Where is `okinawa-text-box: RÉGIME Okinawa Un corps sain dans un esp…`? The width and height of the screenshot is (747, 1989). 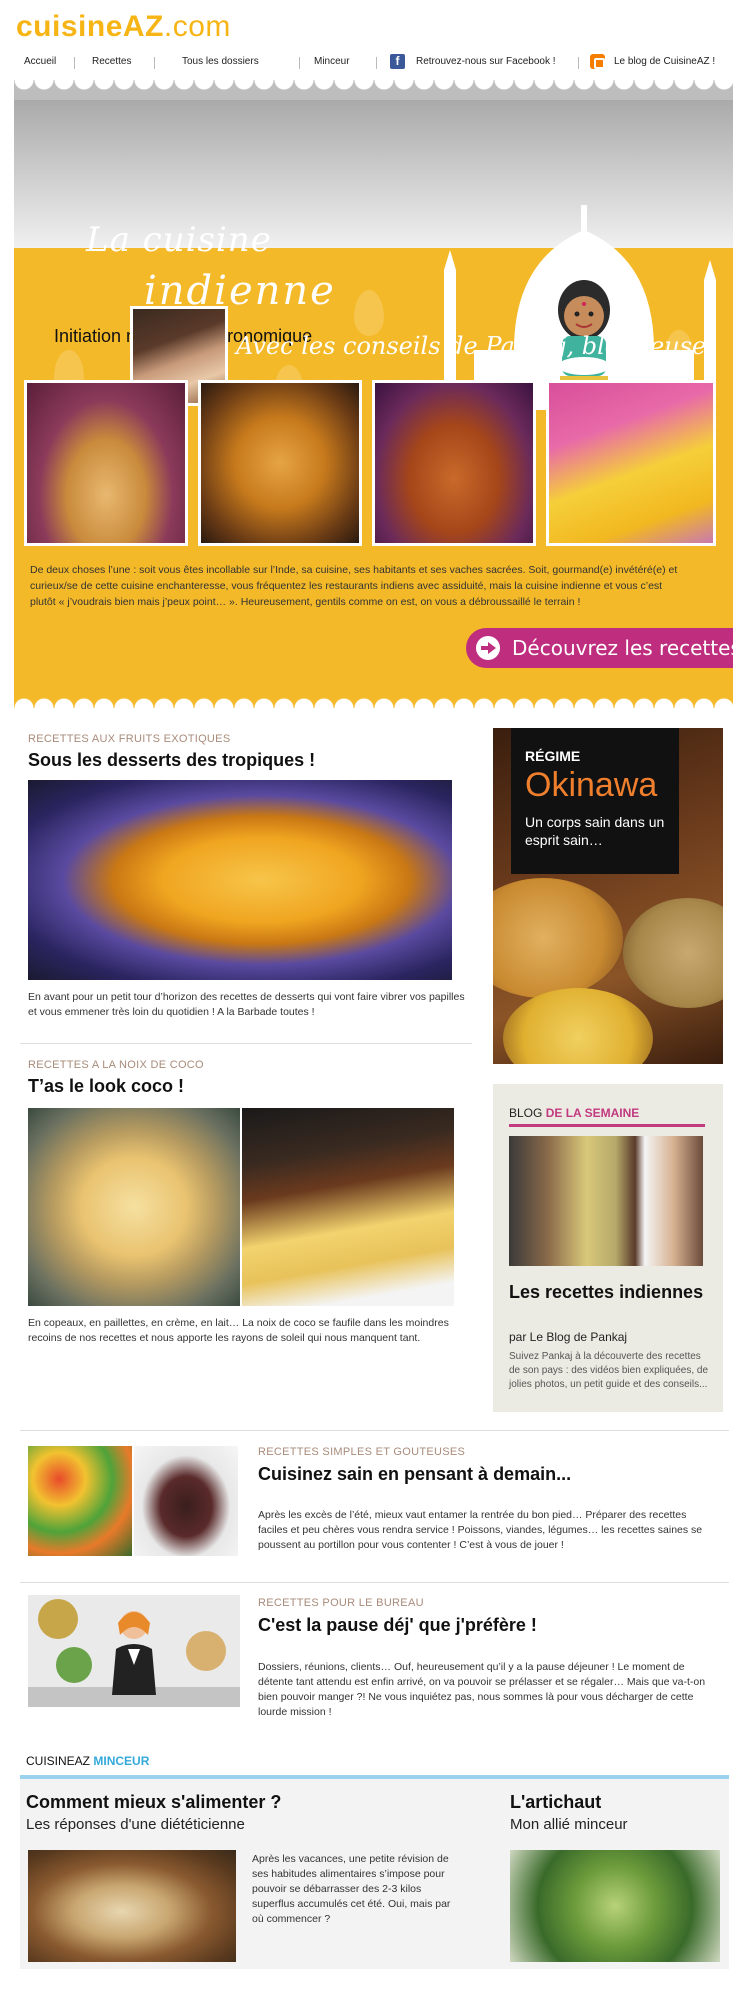
okinawa-text-box: RÉGIME Okinawa Un corps sain dans un esp… is located at coordinates (595, 801).